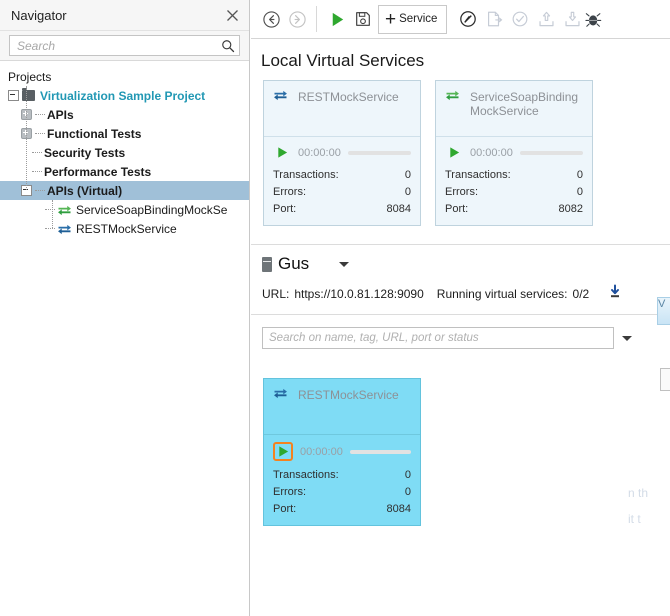 This screenshot has height=616, width=670. What do you see at coordinates (85, 152) in the screenshot?
I see `tree-item-label: Security Tests` at bounding box center [85, 152].